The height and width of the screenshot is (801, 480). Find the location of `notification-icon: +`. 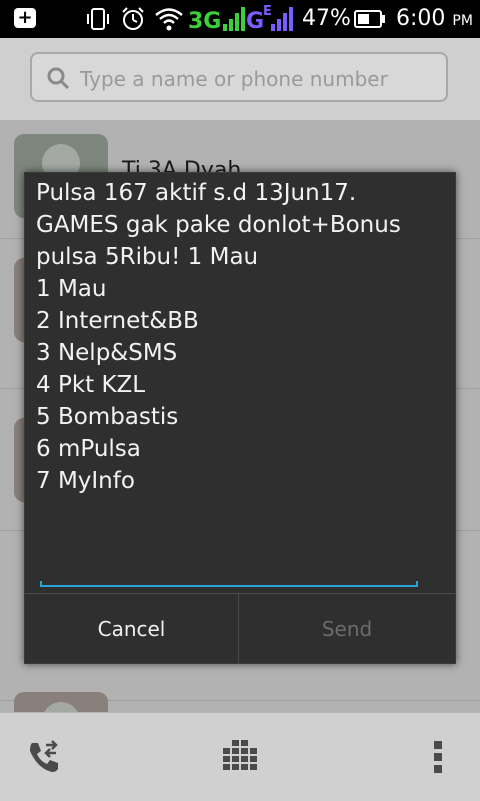

notification-icon: + is located at coordinates (25, 18).